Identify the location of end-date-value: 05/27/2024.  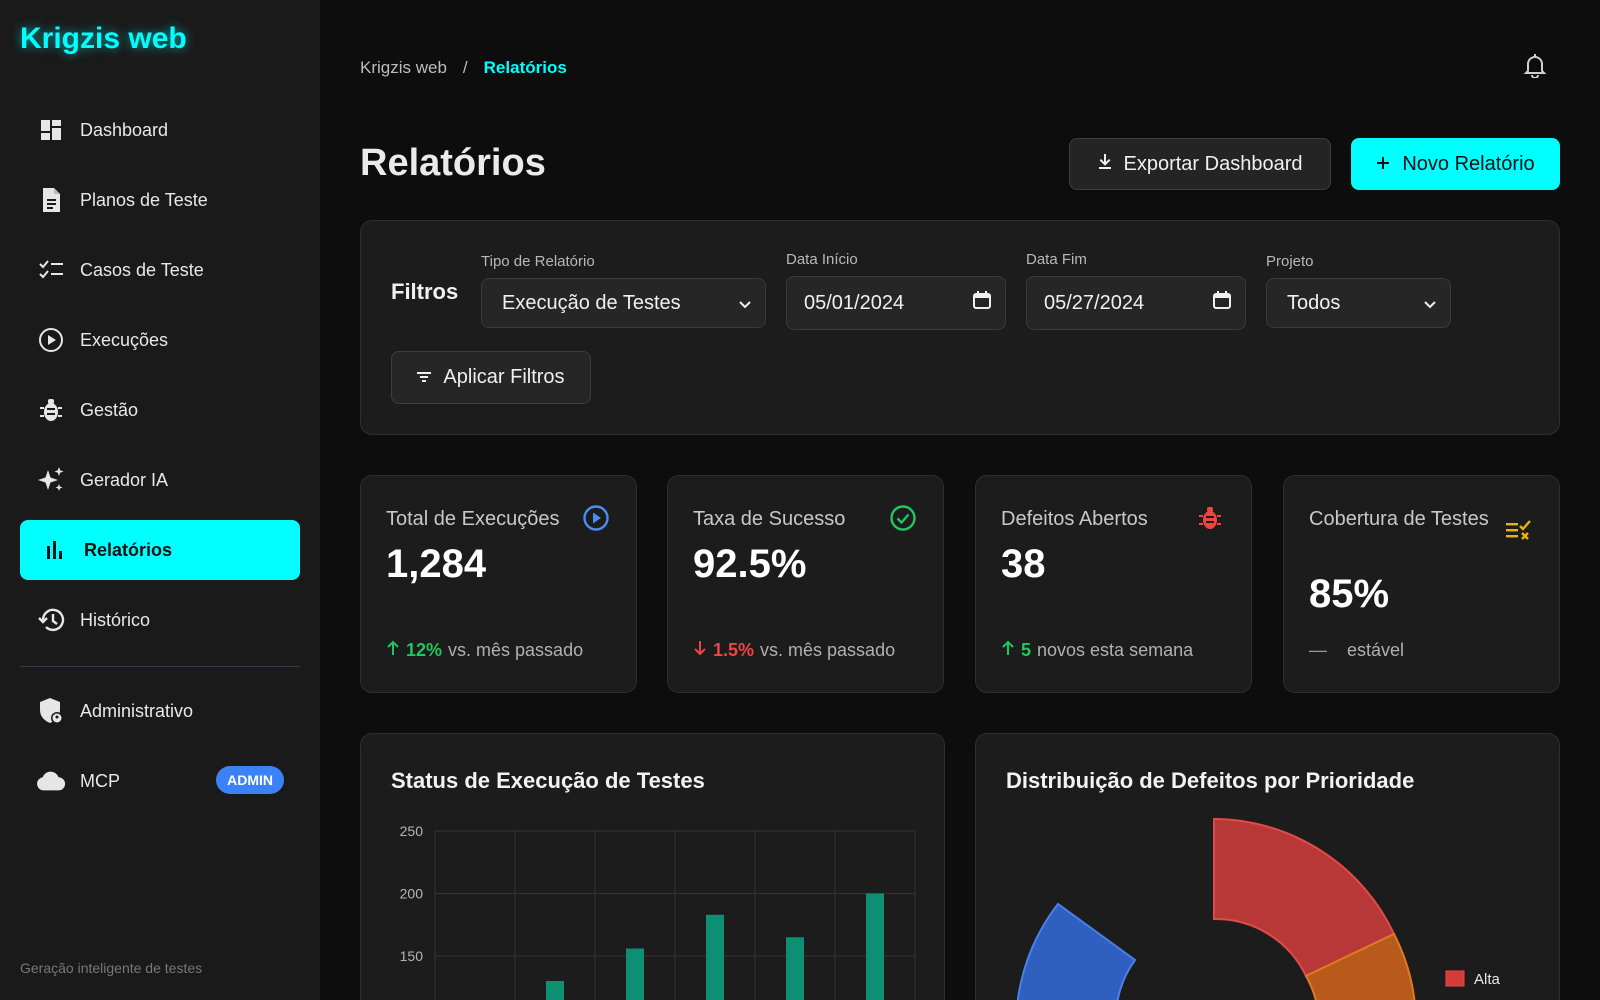
(1094, 302).